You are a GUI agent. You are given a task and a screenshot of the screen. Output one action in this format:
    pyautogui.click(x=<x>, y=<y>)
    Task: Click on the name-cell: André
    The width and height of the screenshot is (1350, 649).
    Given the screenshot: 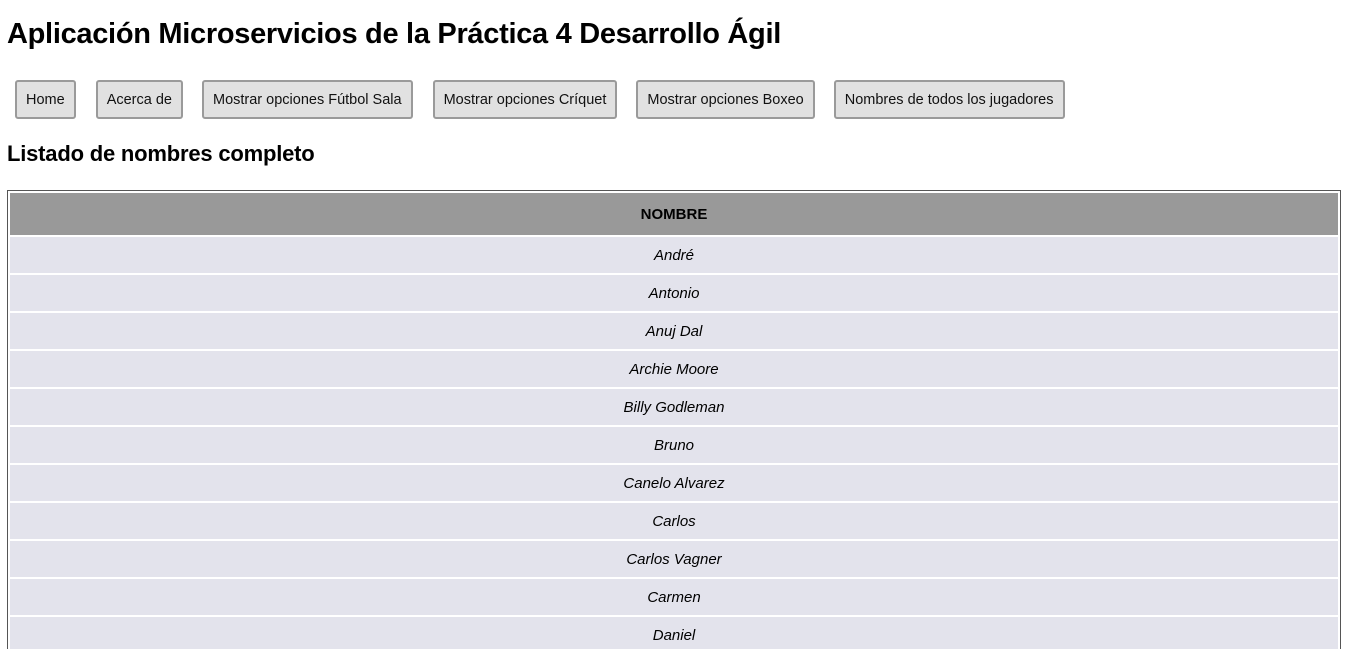 What is the action you would take?
    pyautogui.click(x=674, y=255)
    